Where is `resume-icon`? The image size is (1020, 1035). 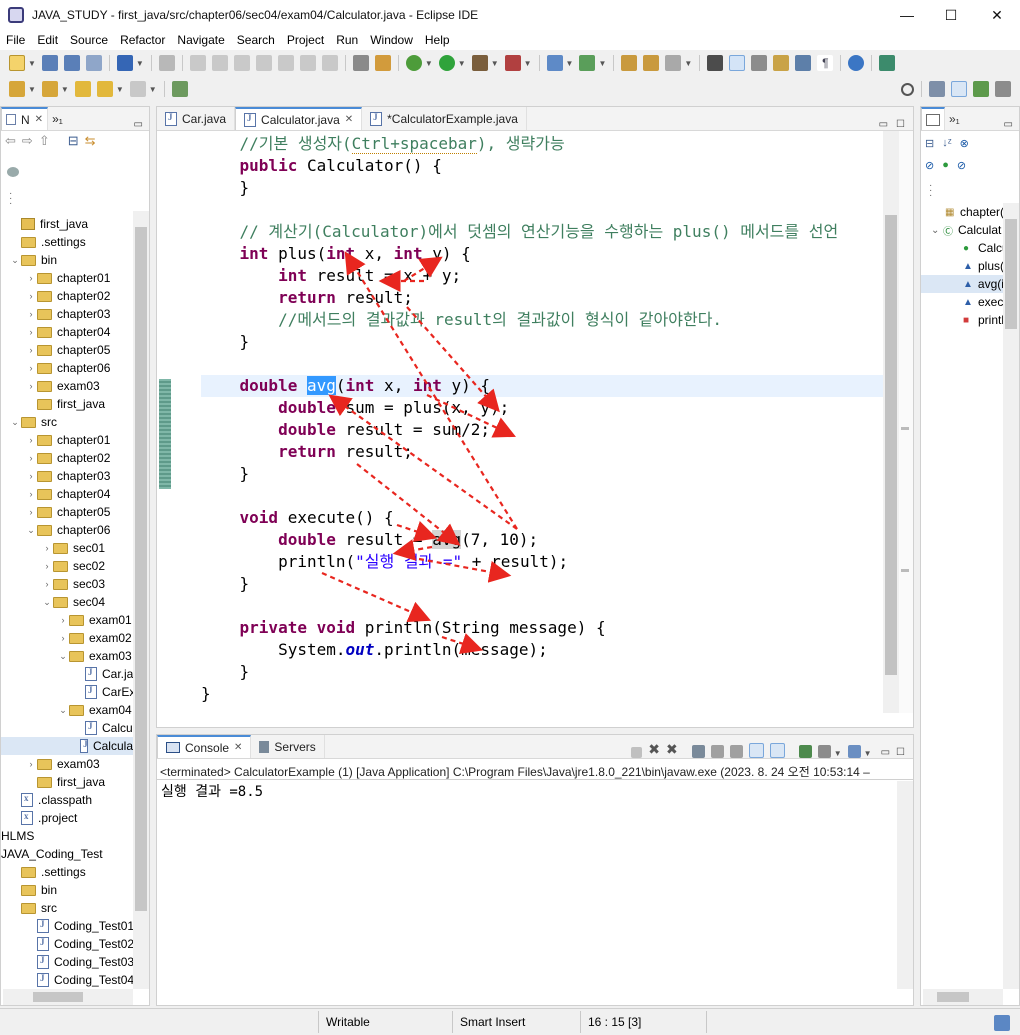
resume-icon is located at coordinates (197, 63).